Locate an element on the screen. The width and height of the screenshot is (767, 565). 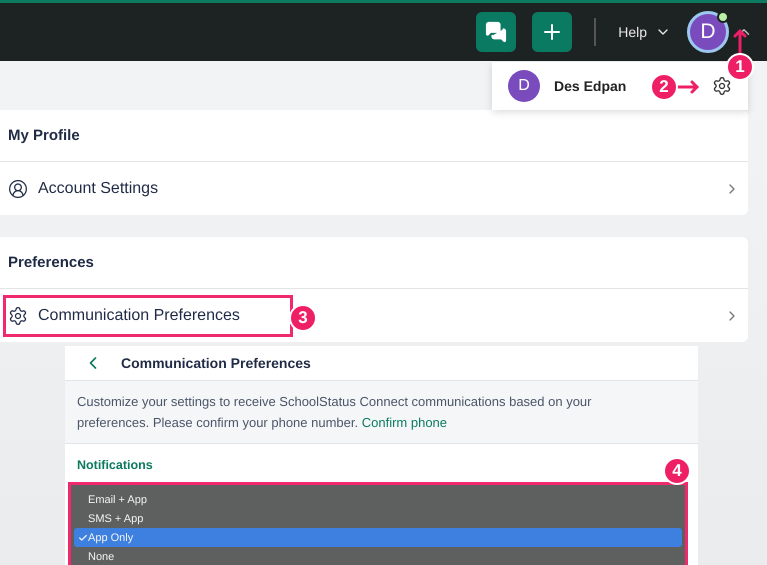
menu-option: None is located at coordinates (378, 556).